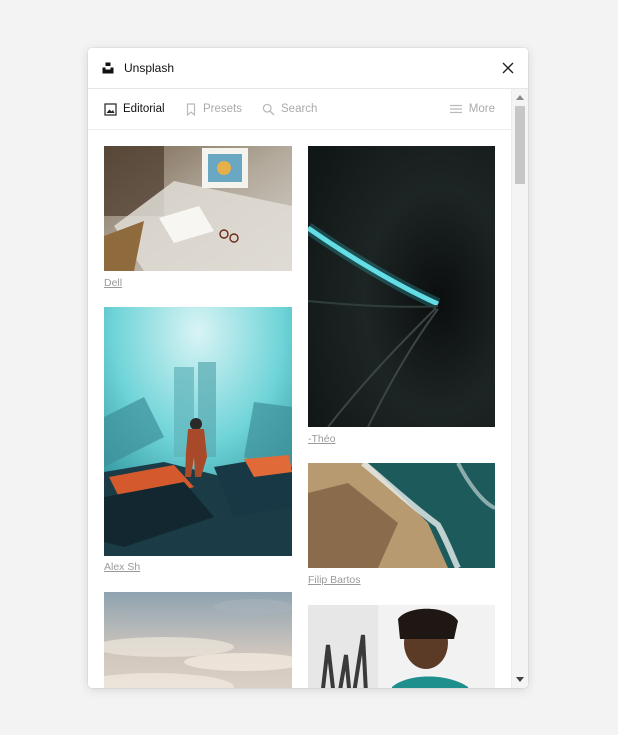 This screenshot has height=735, width=618. What do you see at coordinates (402, 515) in the screenshot?
I see `photo-coast-image` at bounding box center [402, 515].